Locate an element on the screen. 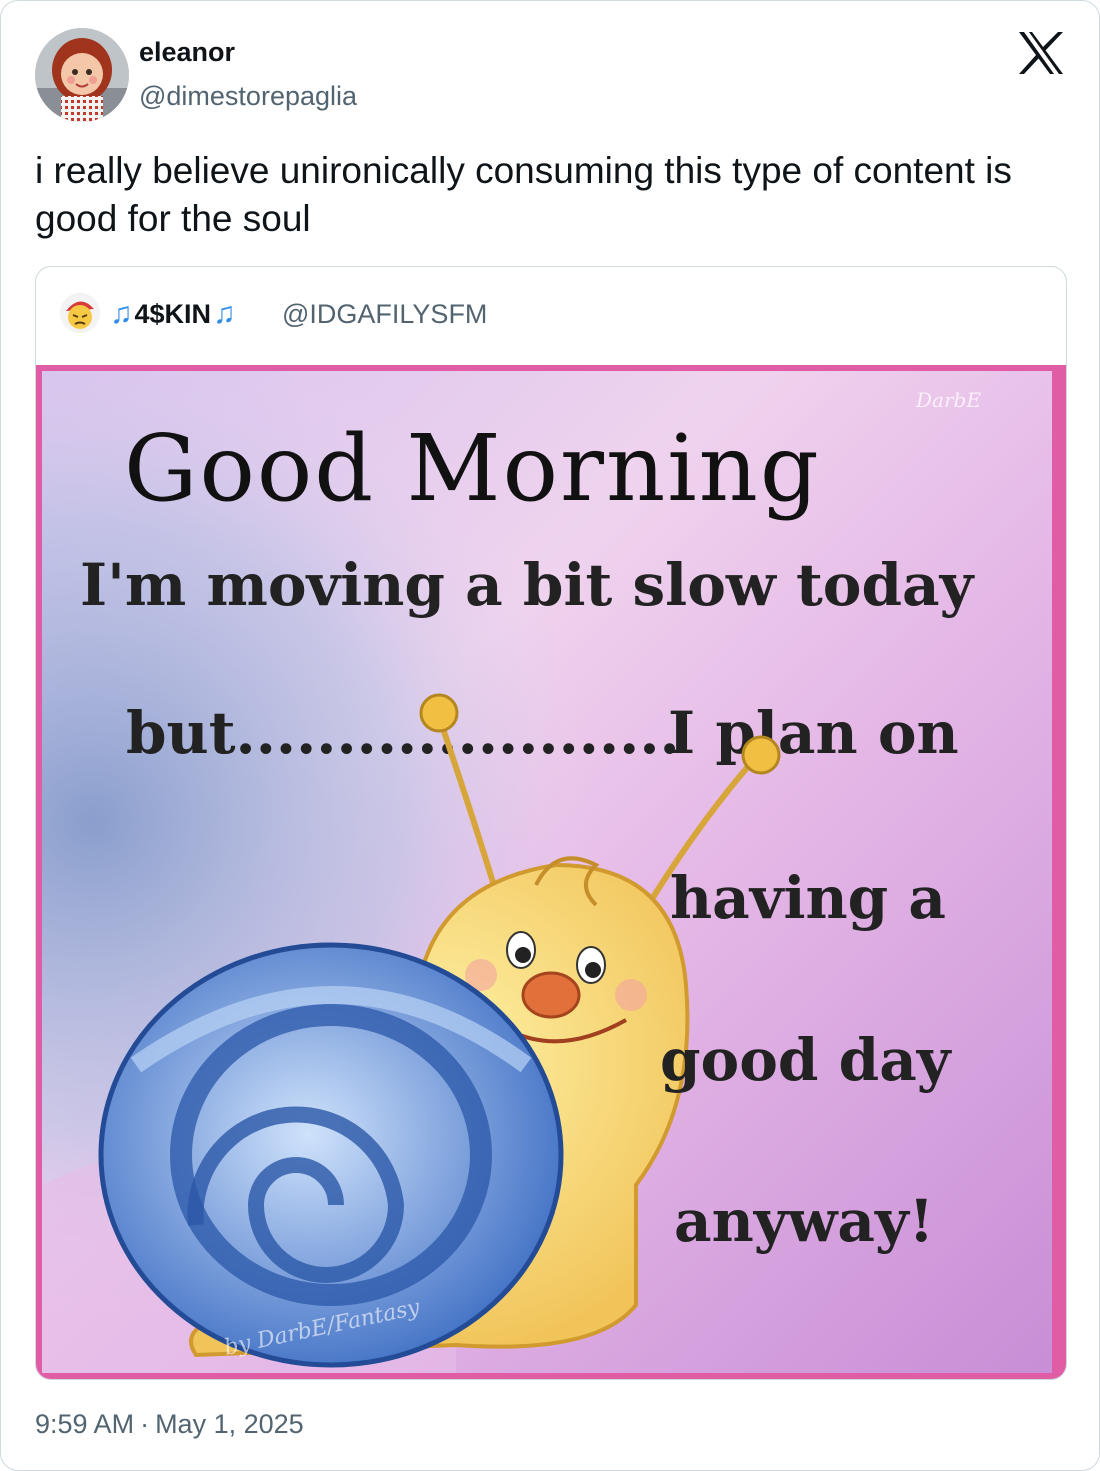 This screenshot has height=1471, width=1100. doll-avatar-icon is located at coordinates (82, 75).